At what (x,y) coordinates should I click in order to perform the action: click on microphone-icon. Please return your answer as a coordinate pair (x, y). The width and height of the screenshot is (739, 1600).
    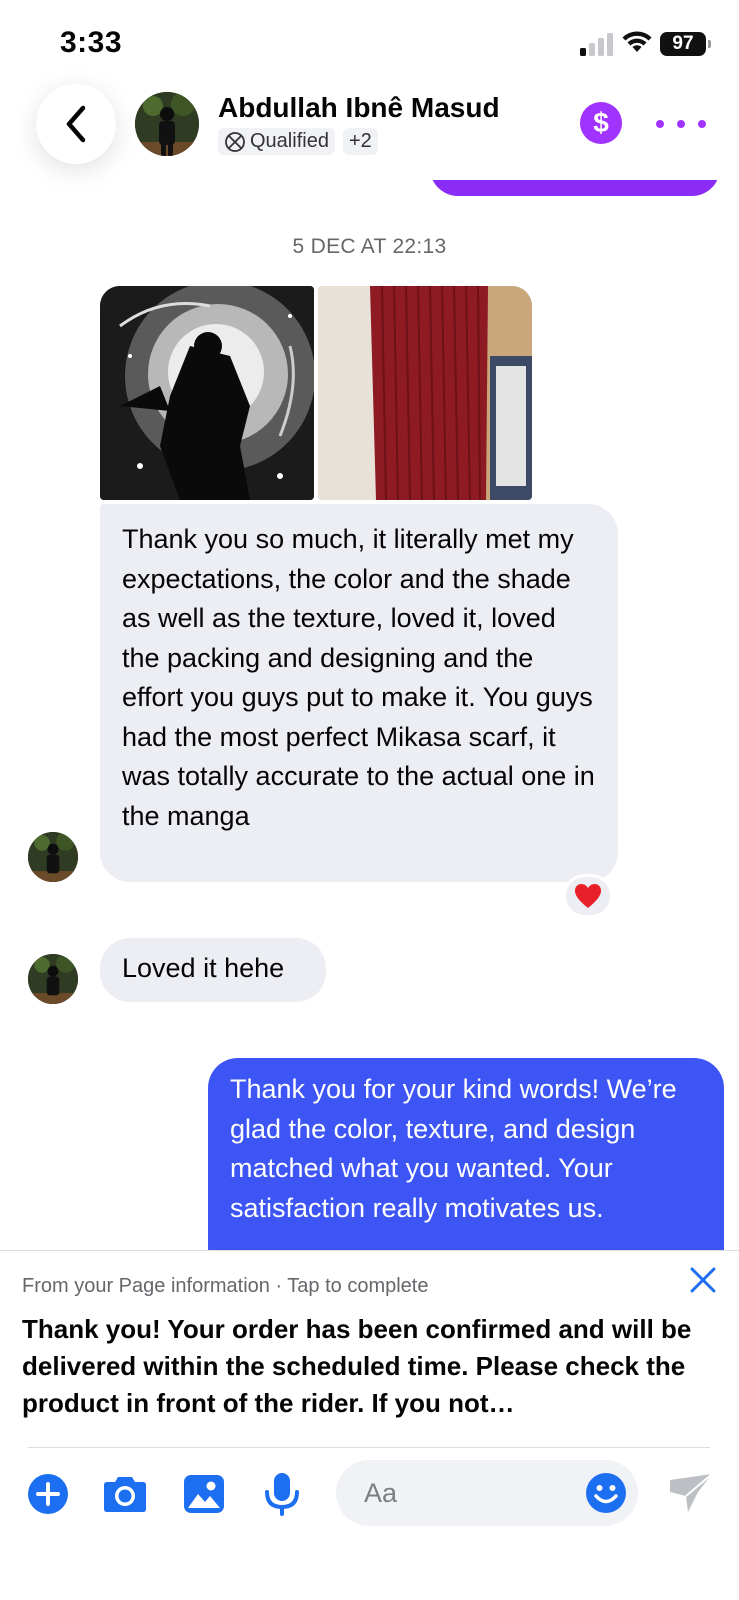
    Looking at the image, I should click on (282, 1494).